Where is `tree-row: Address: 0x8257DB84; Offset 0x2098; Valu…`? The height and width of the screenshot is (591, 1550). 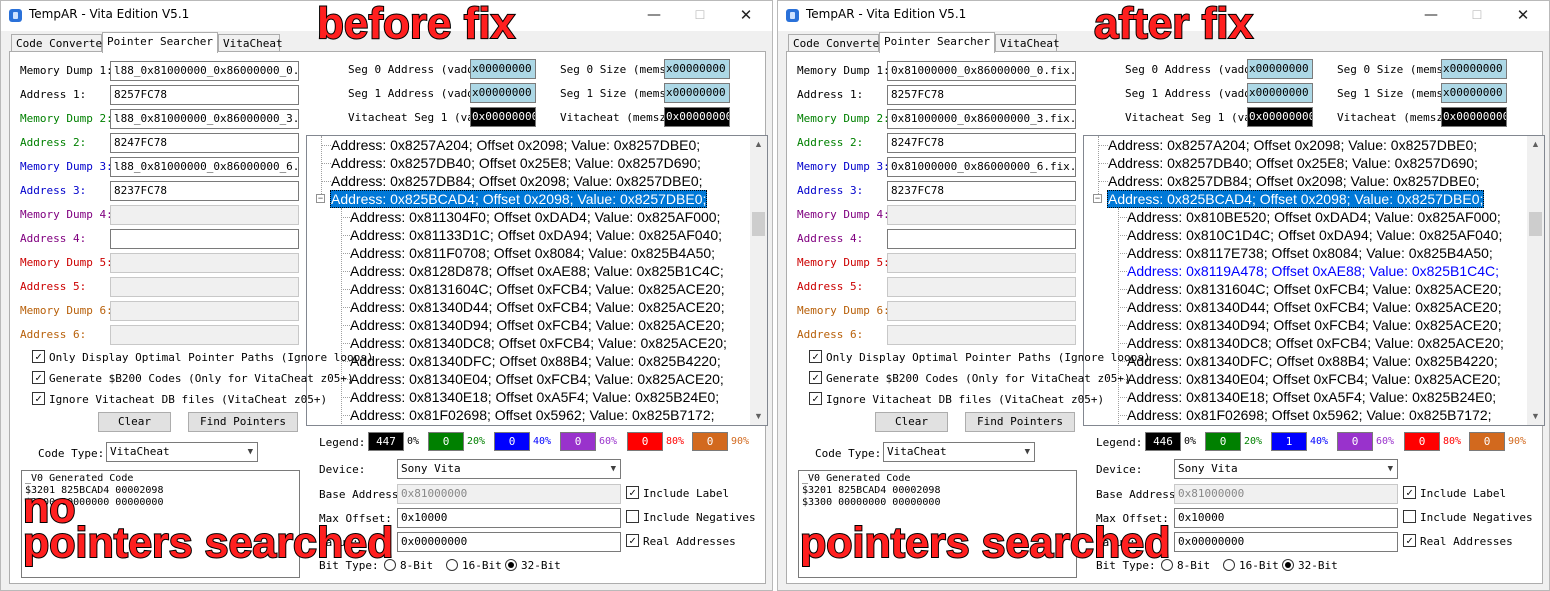 tree-row: Address: 0x8257DB84; Offset 0x2098; Valu… is located at coordinates (1294, 181).